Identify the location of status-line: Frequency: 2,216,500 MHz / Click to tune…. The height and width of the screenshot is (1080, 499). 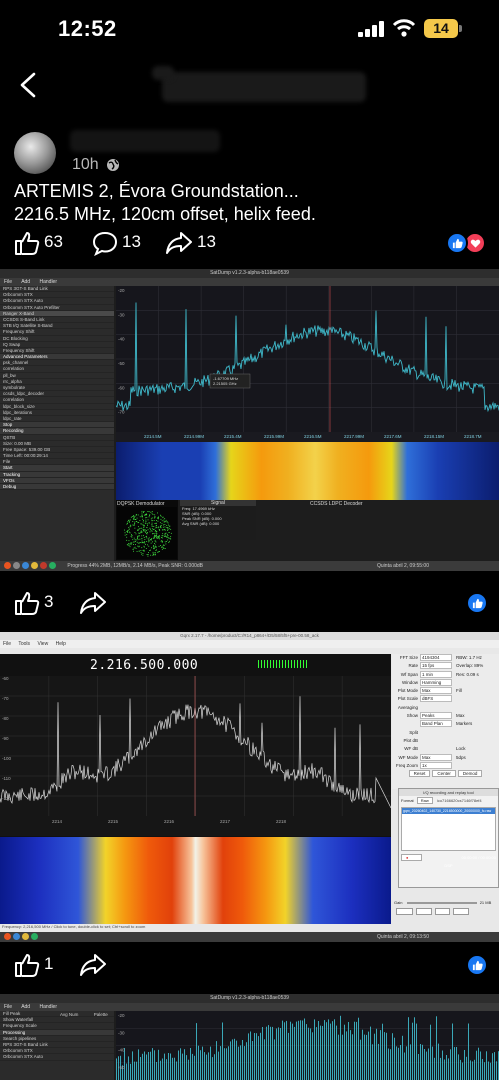
(74, 926).